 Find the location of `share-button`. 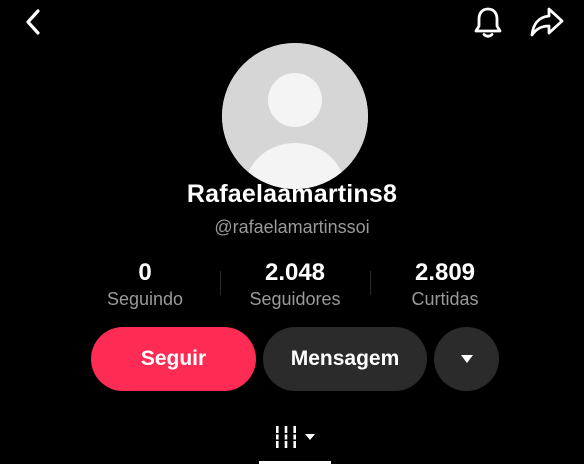

share-button is located at coordinates (547, 22).